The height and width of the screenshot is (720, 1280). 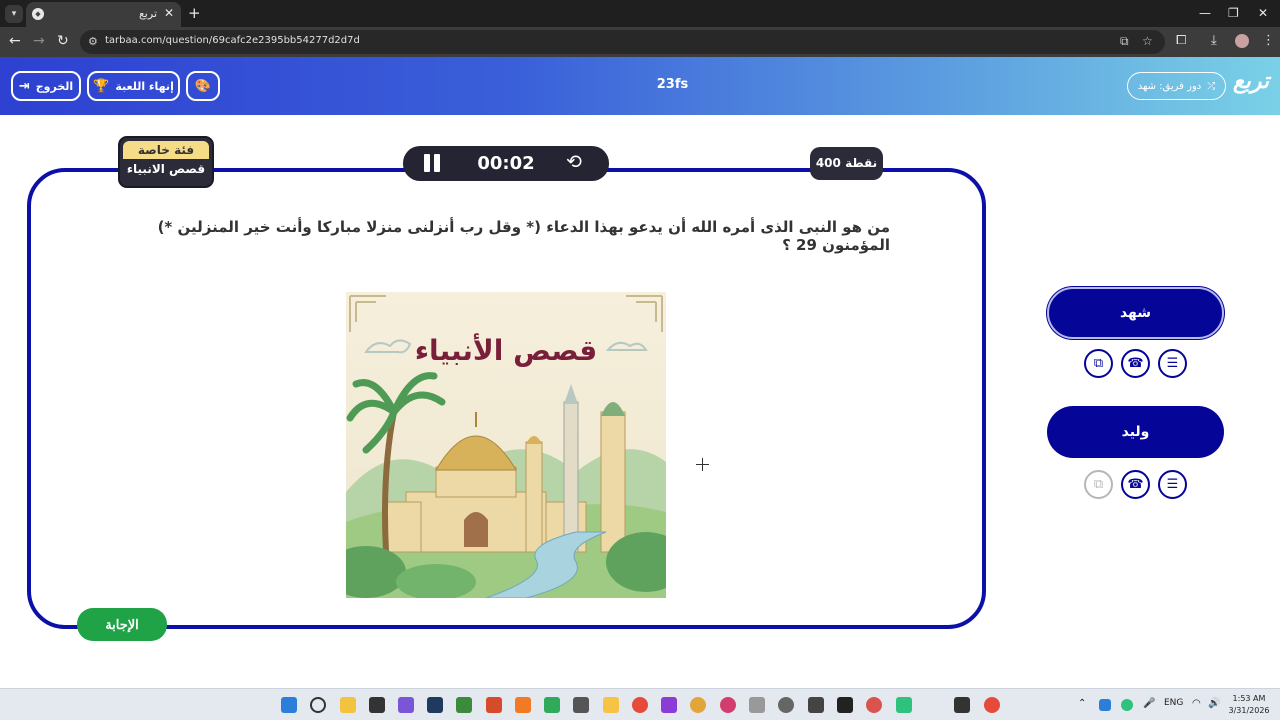 I want to click on start-icon, so click(x=289, y=705).